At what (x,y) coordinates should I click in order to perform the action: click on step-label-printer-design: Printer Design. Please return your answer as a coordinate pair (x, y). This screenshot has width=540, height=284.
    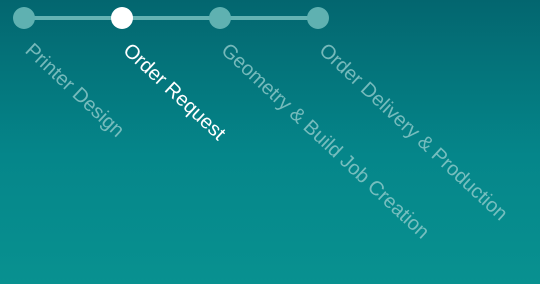
    Looking at the image, I should click on (75, 90).